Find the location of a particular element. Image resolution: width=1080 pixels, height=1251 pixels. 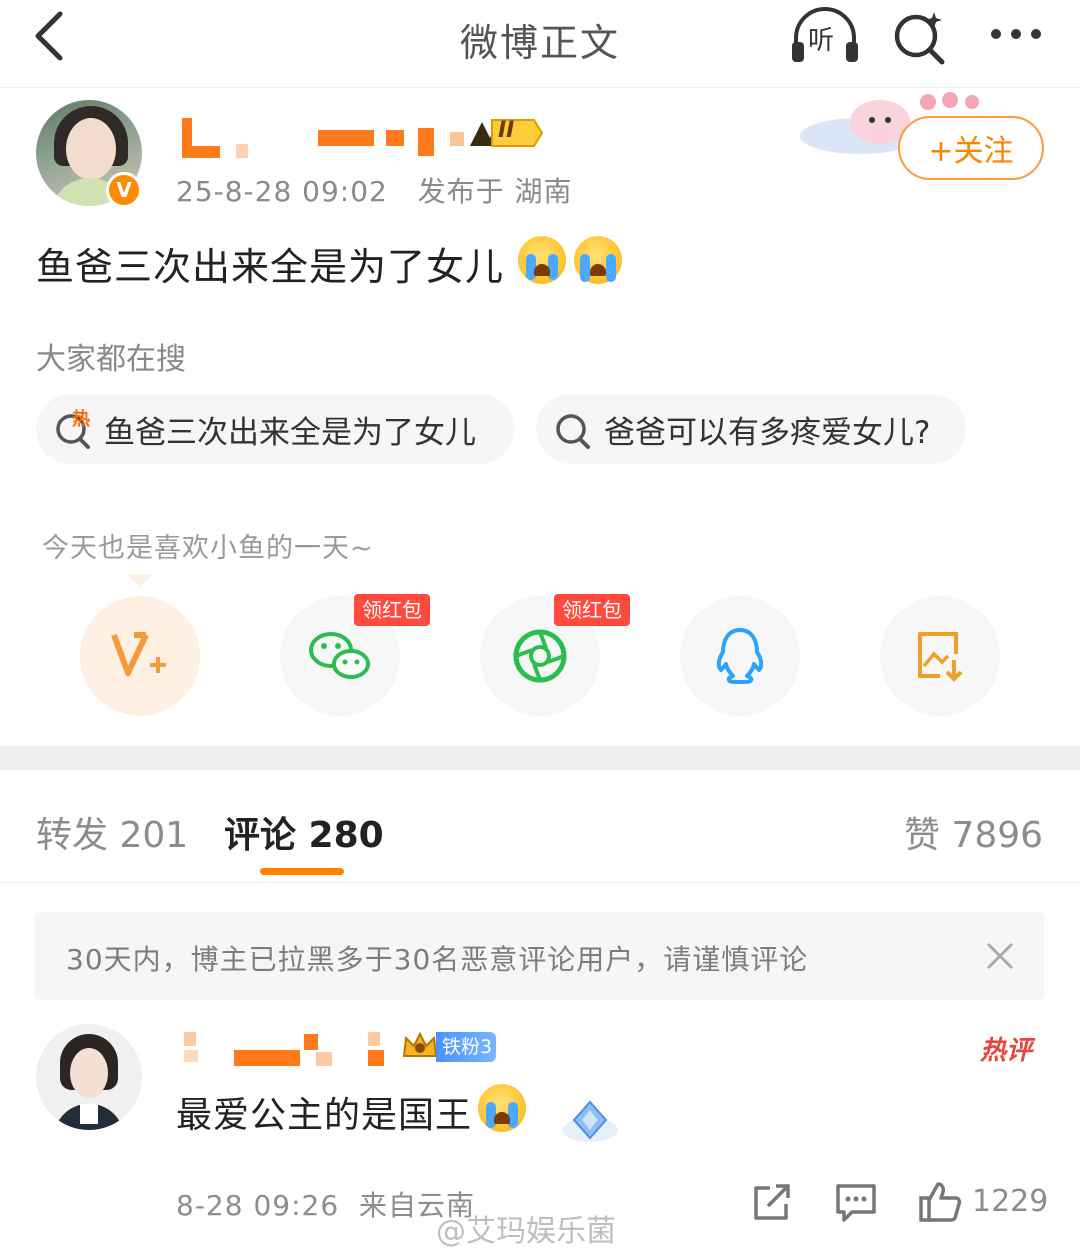

trending-search-chip-1: 热 鱼爸三次出来全是为了女儿 is located at coordinates (275, 429).